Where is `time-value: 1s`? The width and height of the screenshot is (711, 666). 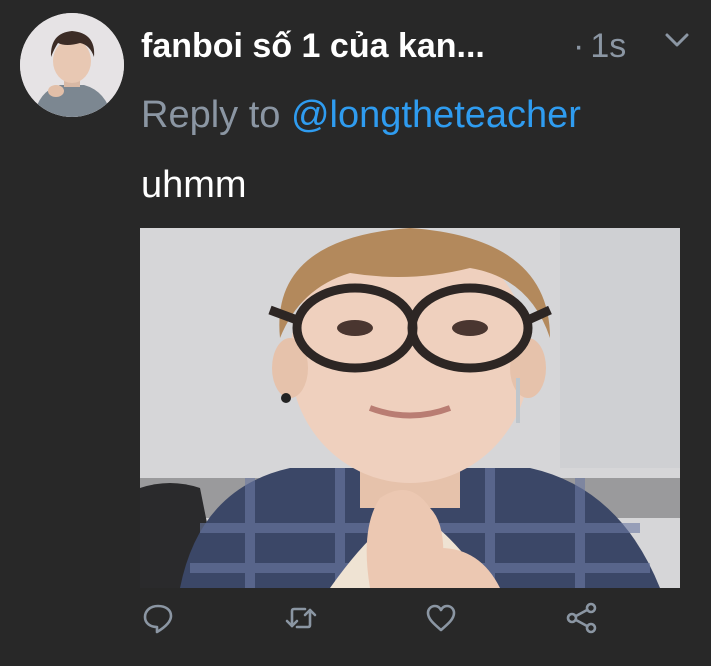
time-value: 1s is located at coordinates (608, 46).